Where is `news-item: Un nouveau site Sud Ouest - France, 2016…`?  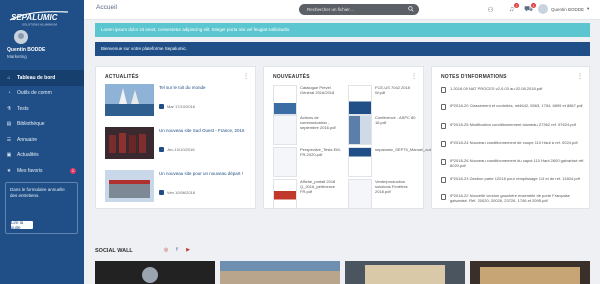 news-item: Un nouveau site Sud Ouest - France, 2016… is located at coordinates (180, 143).